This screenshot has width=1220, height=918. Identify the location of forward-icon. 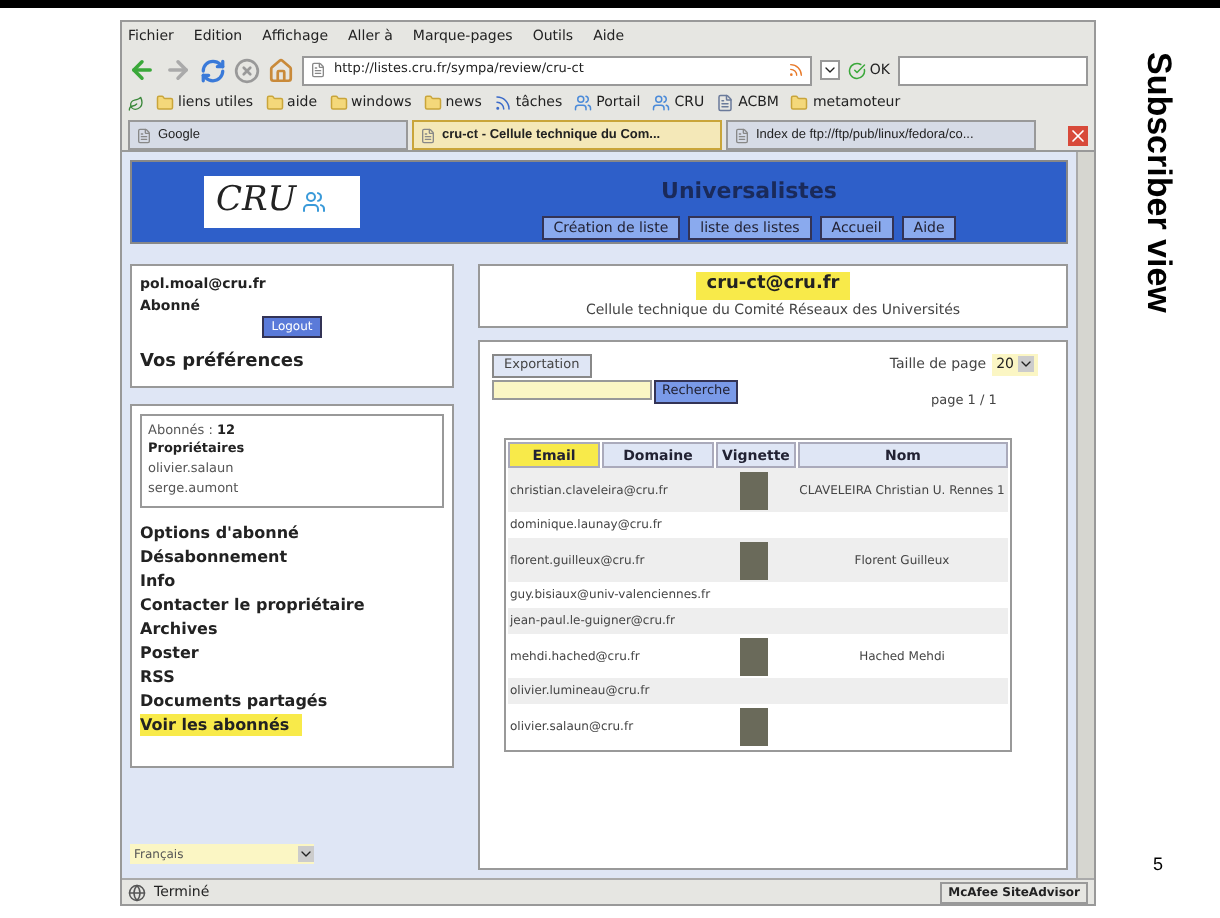
(178, 70).